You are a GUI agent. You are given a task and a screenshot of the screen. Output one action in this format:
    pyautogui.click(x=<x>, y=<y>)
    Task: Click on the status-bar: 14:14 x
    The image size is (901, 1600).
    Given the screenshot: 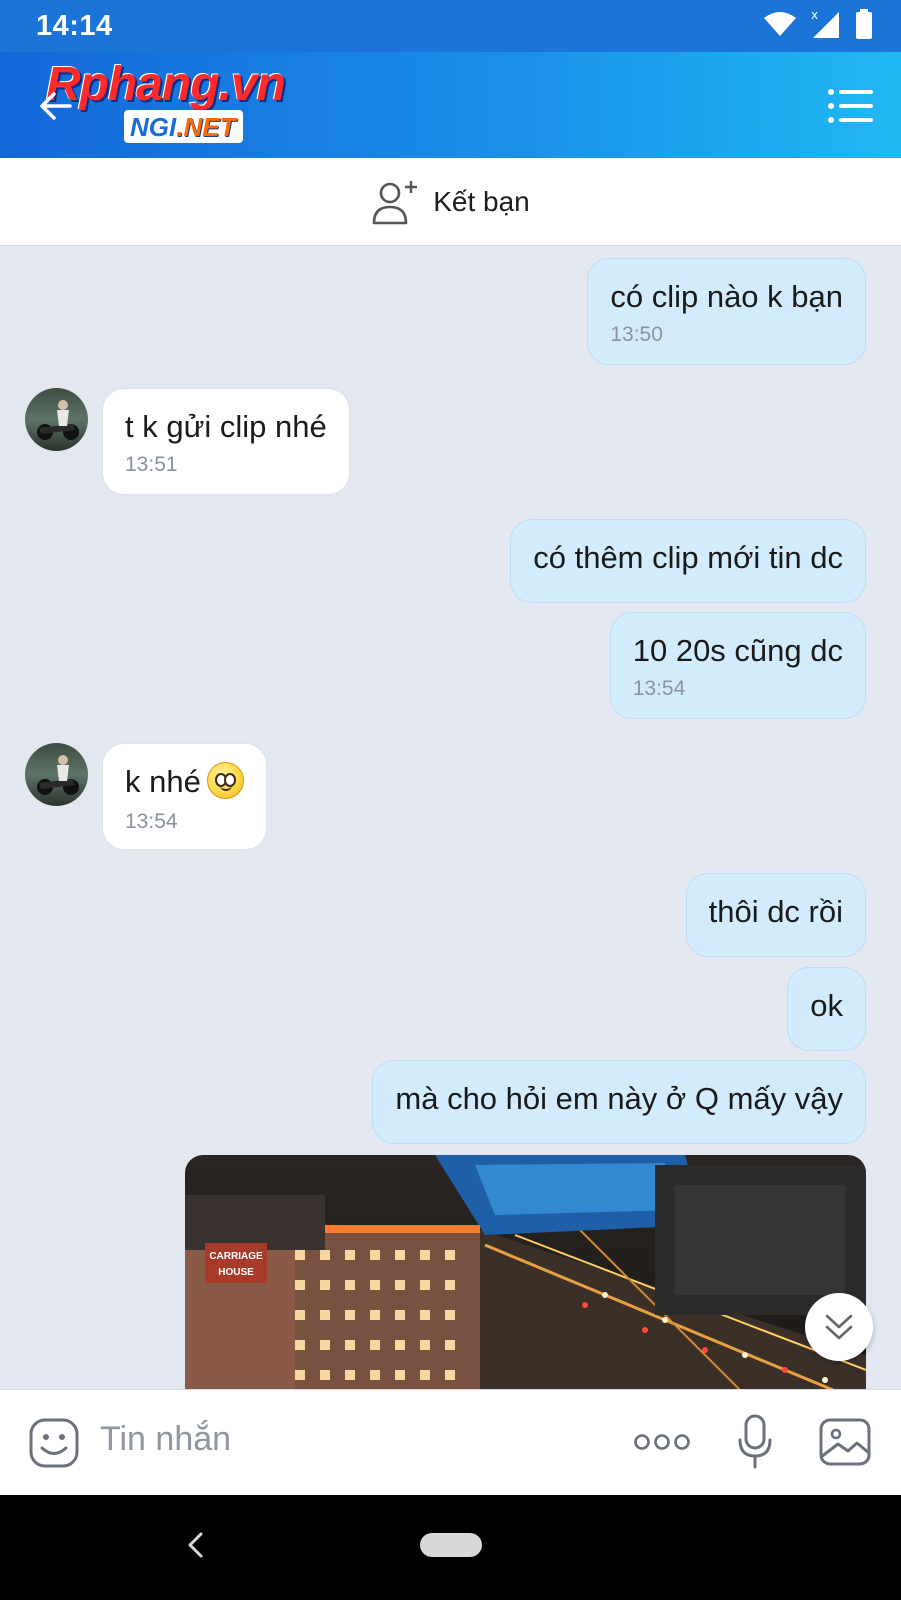 What is the action you would take?
    pyautogui.click(x=450, y=26)
    